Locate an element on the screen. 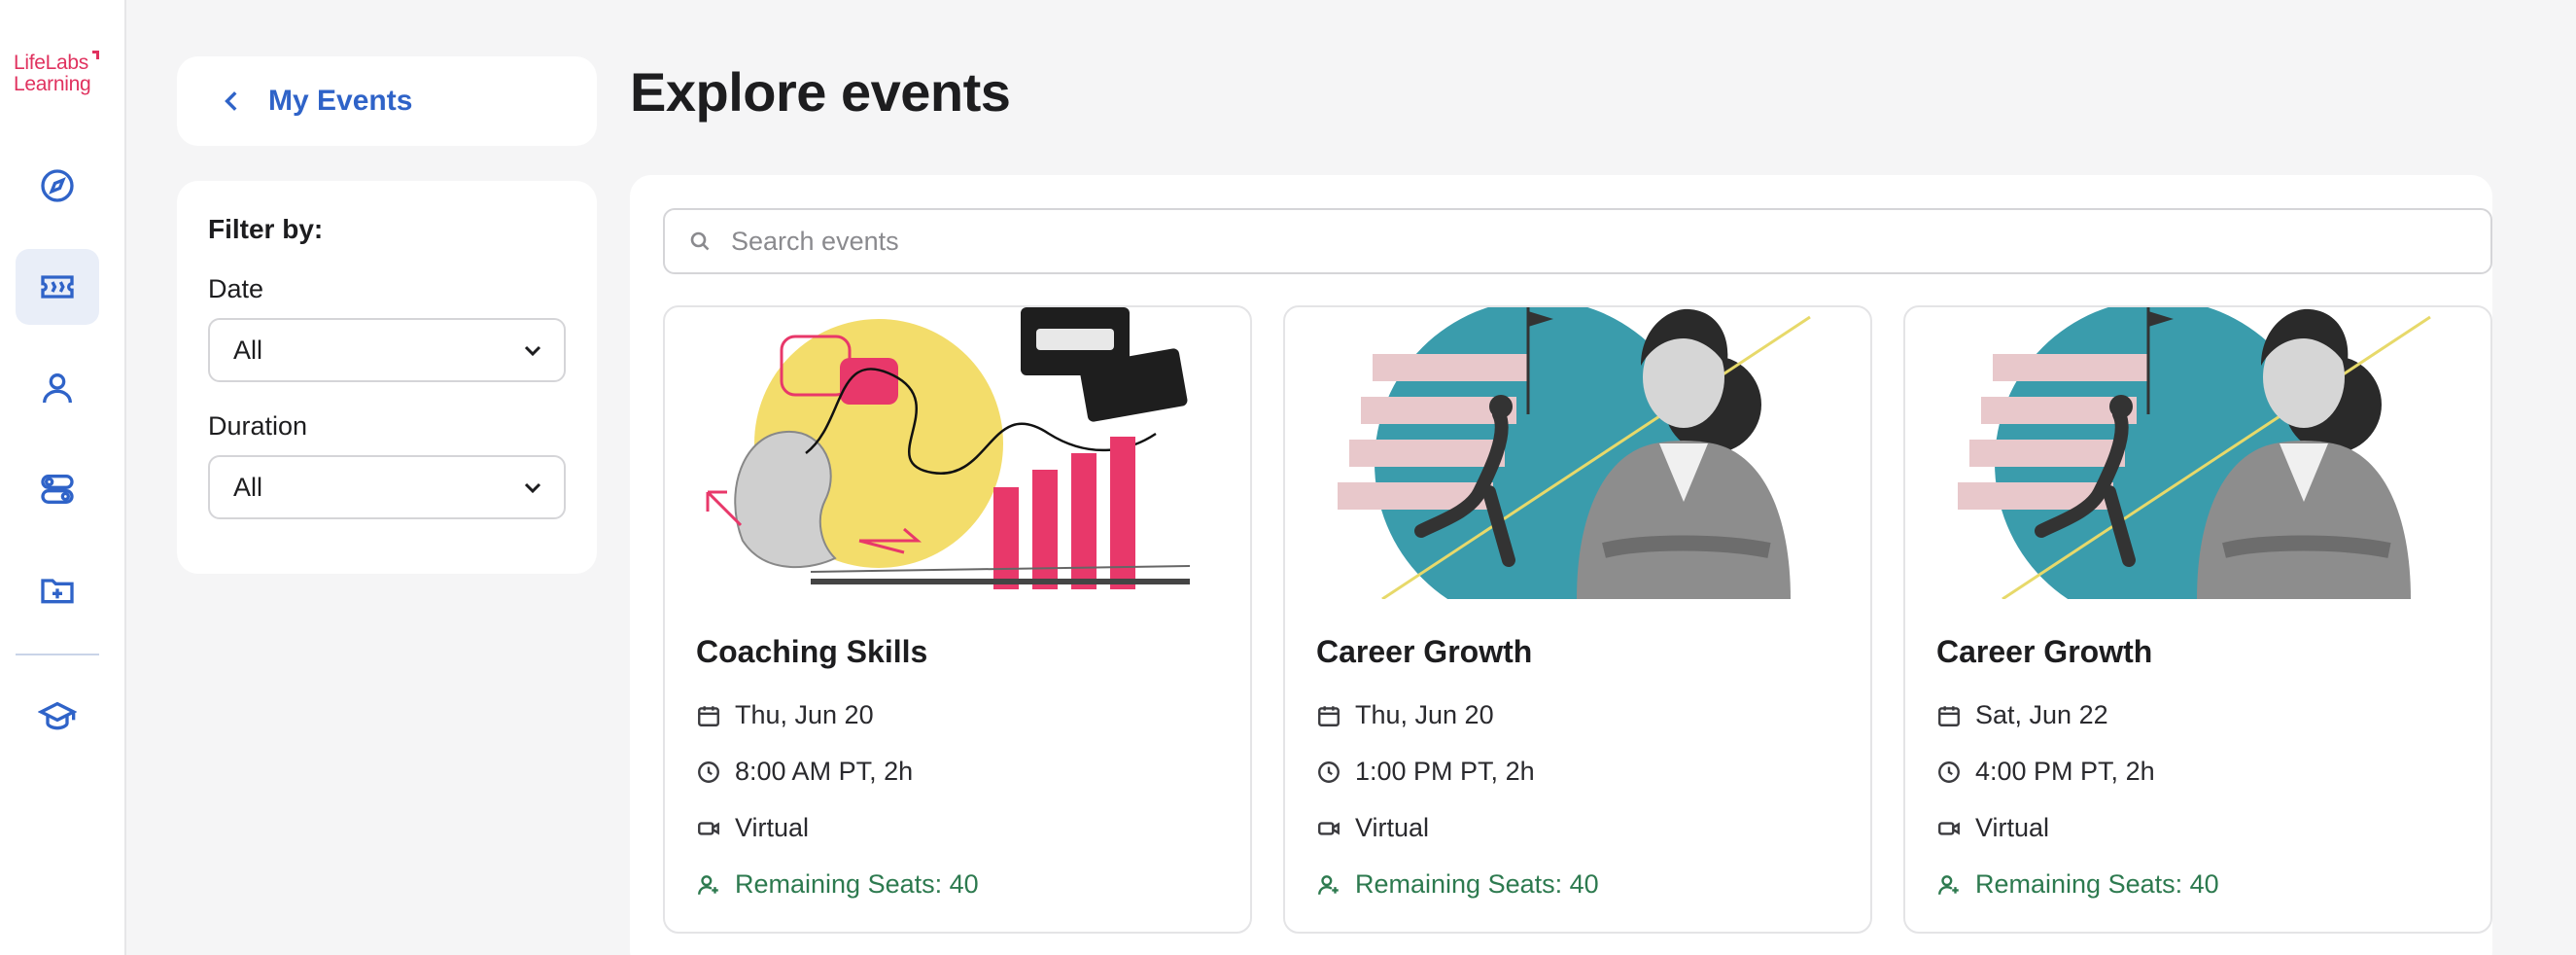 The height and width of the screenshot is (955, 2576). logo-tick-icon is located at coordinates (95, 55).